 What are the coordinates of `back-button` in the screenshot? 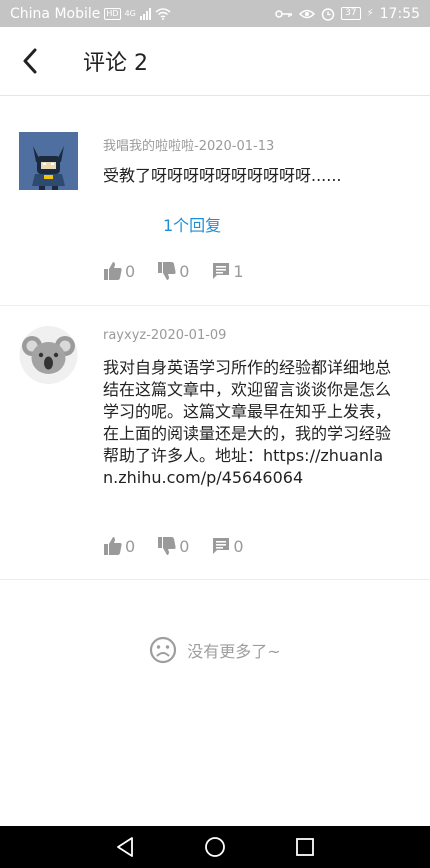 It's located at (30, 61).